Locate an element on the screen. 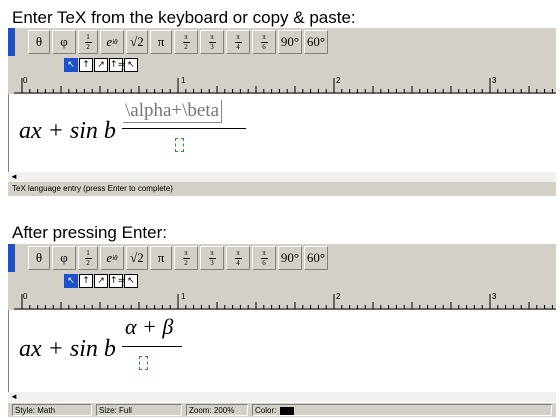 This screenshot has width=560, height=419. status-bar-bottom: Style: Math Size: Full Zoom: 200% Color: is located at coordinates (282, 410).